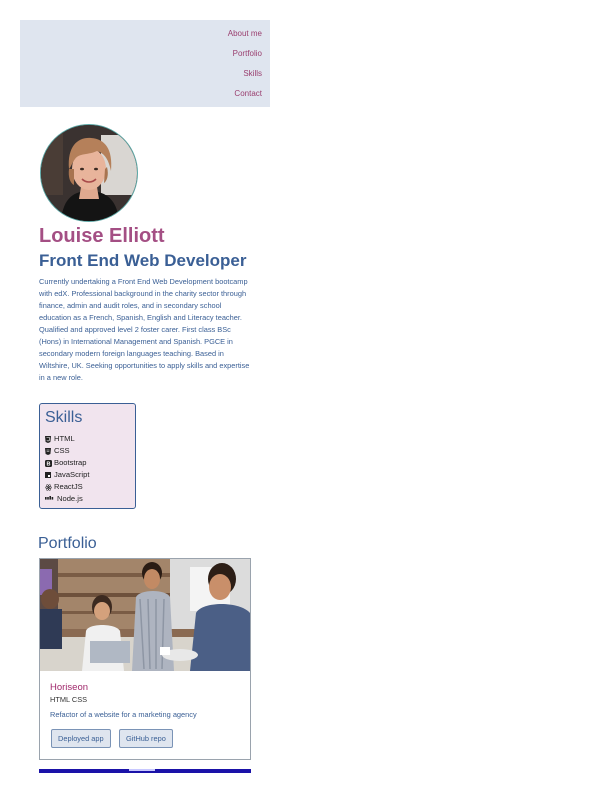  What do you see at coordinates (64, 417) in the screenshot?
I see `skills-title: Skills` at bounding box center [64, 417].